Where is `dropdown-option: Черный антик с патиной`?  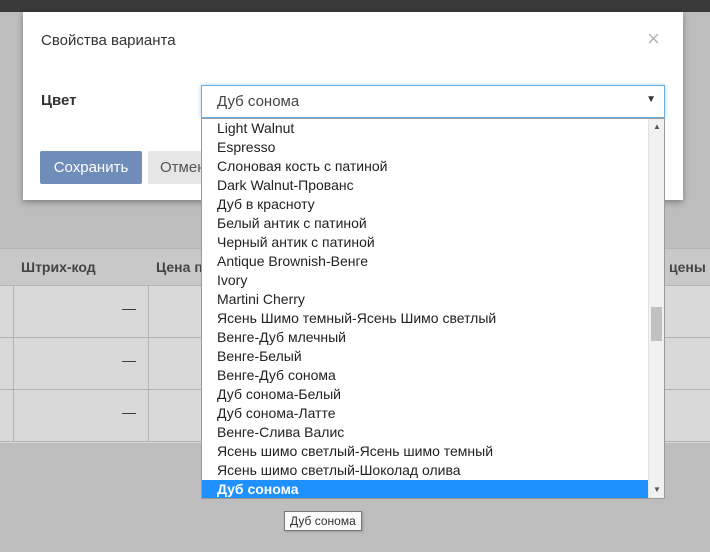 dropdown-option: Черный антик с патиной is located at coordinates (425, 242).